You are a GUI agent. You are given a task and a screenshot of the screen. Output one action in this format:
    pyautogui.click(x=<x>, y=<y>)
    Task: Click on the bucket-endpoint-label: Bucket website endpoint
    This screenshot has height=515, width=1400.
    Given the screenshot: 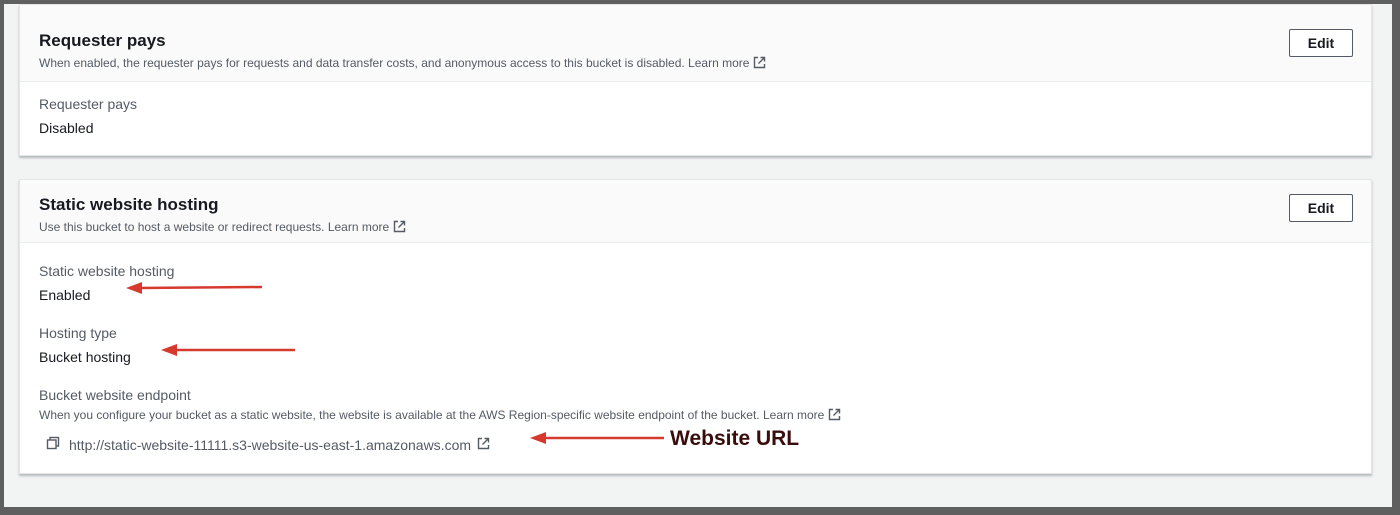 What is the action you would take?
    pyautogui.click(x=115, y=395)
    